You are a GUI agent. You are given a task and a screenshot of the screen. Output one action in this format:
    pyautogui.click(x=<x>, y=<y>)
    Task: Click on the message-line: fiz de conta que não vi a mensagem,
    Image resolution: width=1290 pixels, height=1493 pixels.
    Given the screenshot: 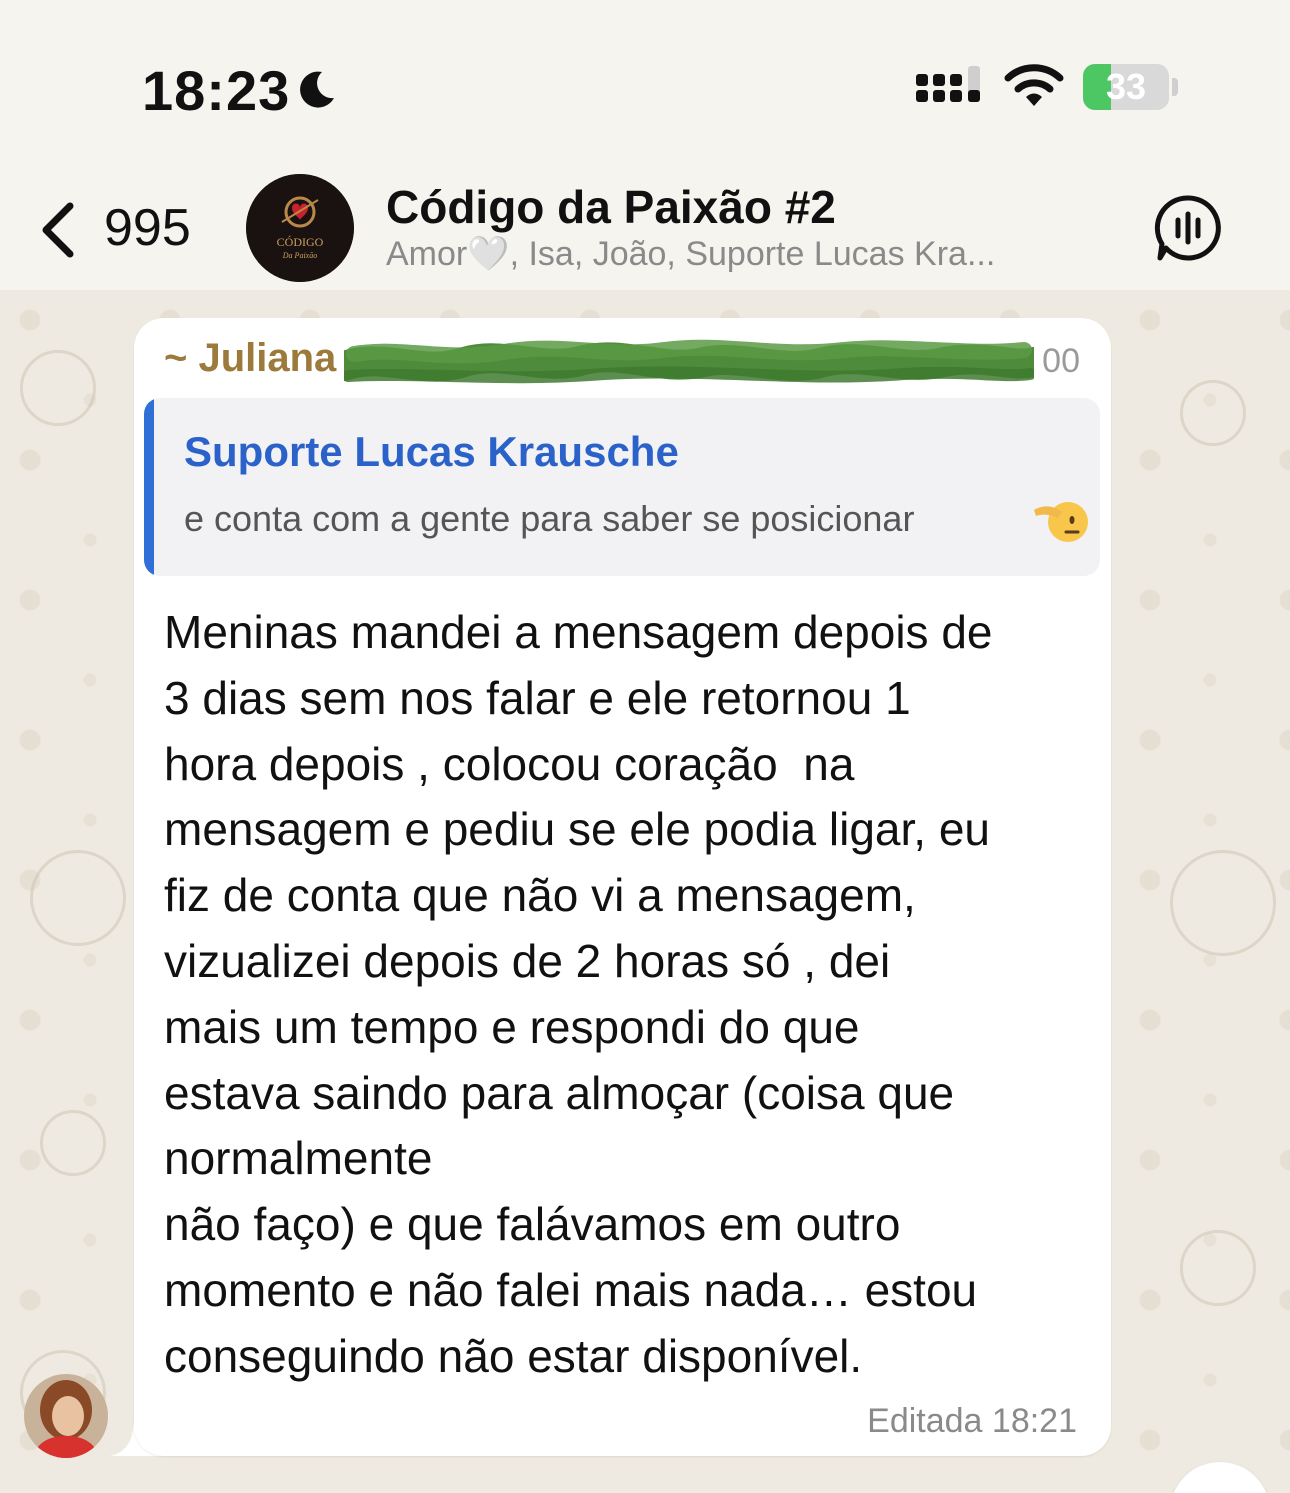 What is the action you would take?
    pyautogui.click(x=540, y=895)
    